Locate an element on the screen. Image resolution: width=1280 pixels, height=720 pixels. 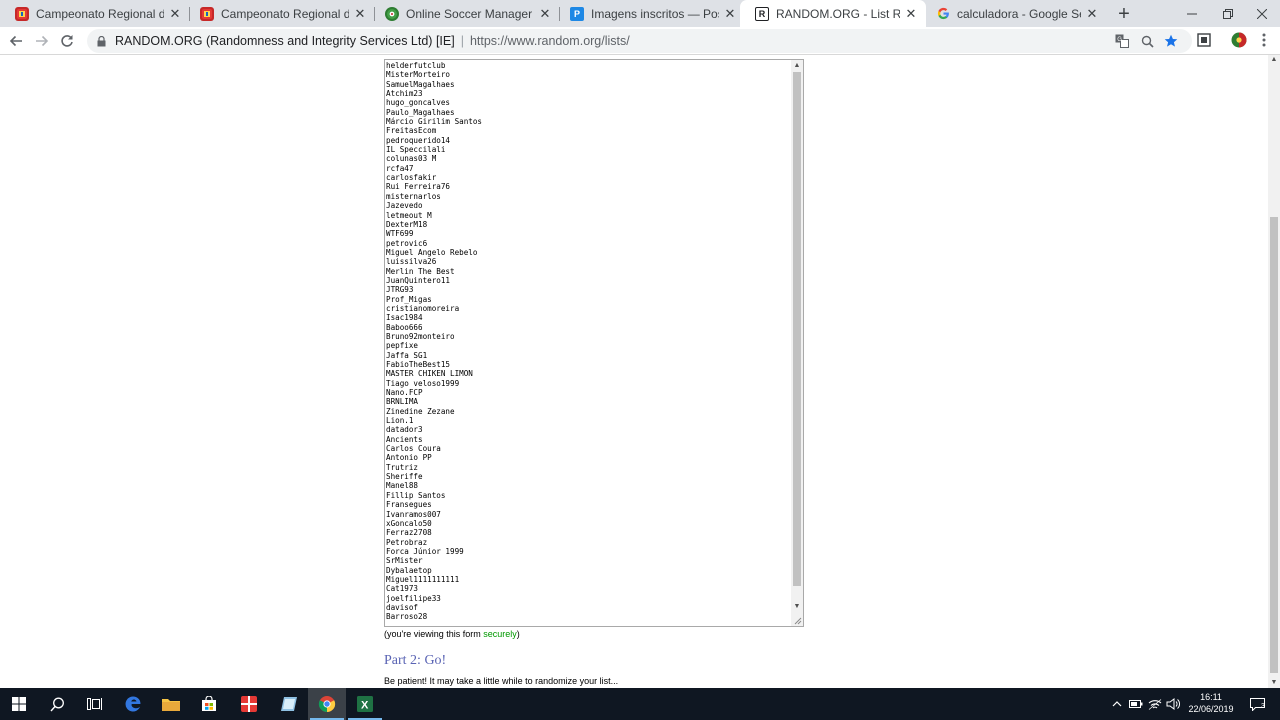
list-entry: Carlos Coura is located at coordinates (413, 449).